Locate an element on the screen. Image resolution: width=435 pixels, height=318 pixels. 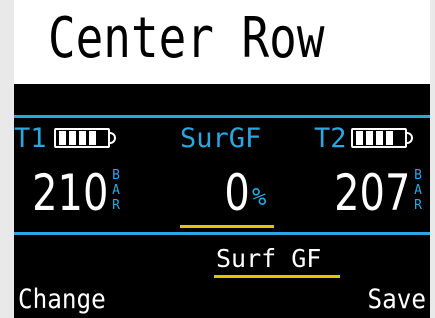
surgf-unit: % is located at coordinates (259, 197).